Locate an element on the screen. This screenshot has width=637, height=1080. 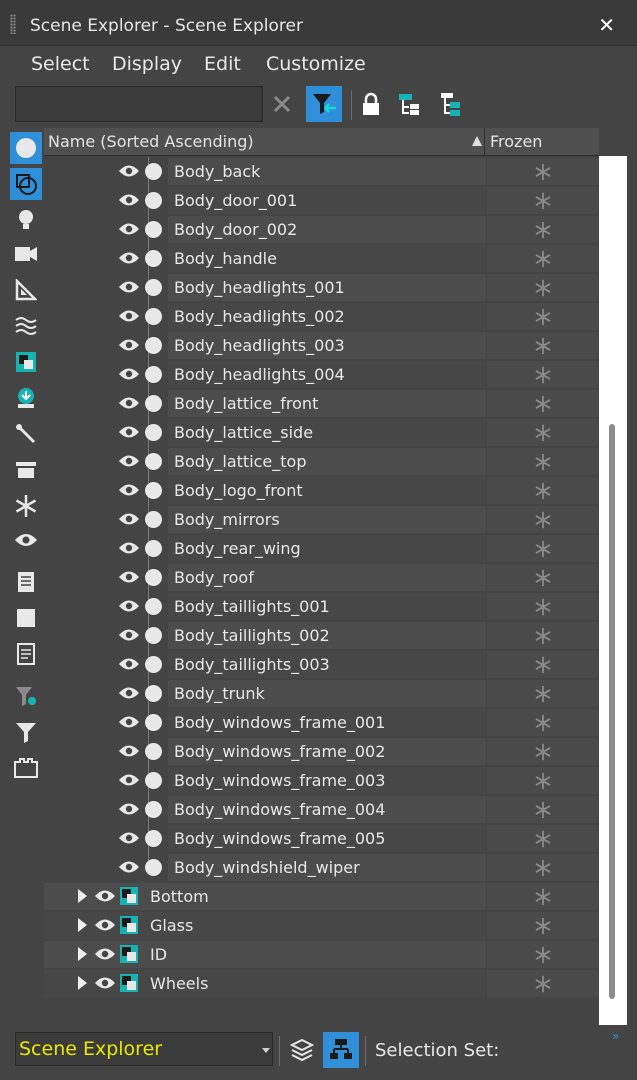
hierarchy-left-button is located at coordinates (410, 104).